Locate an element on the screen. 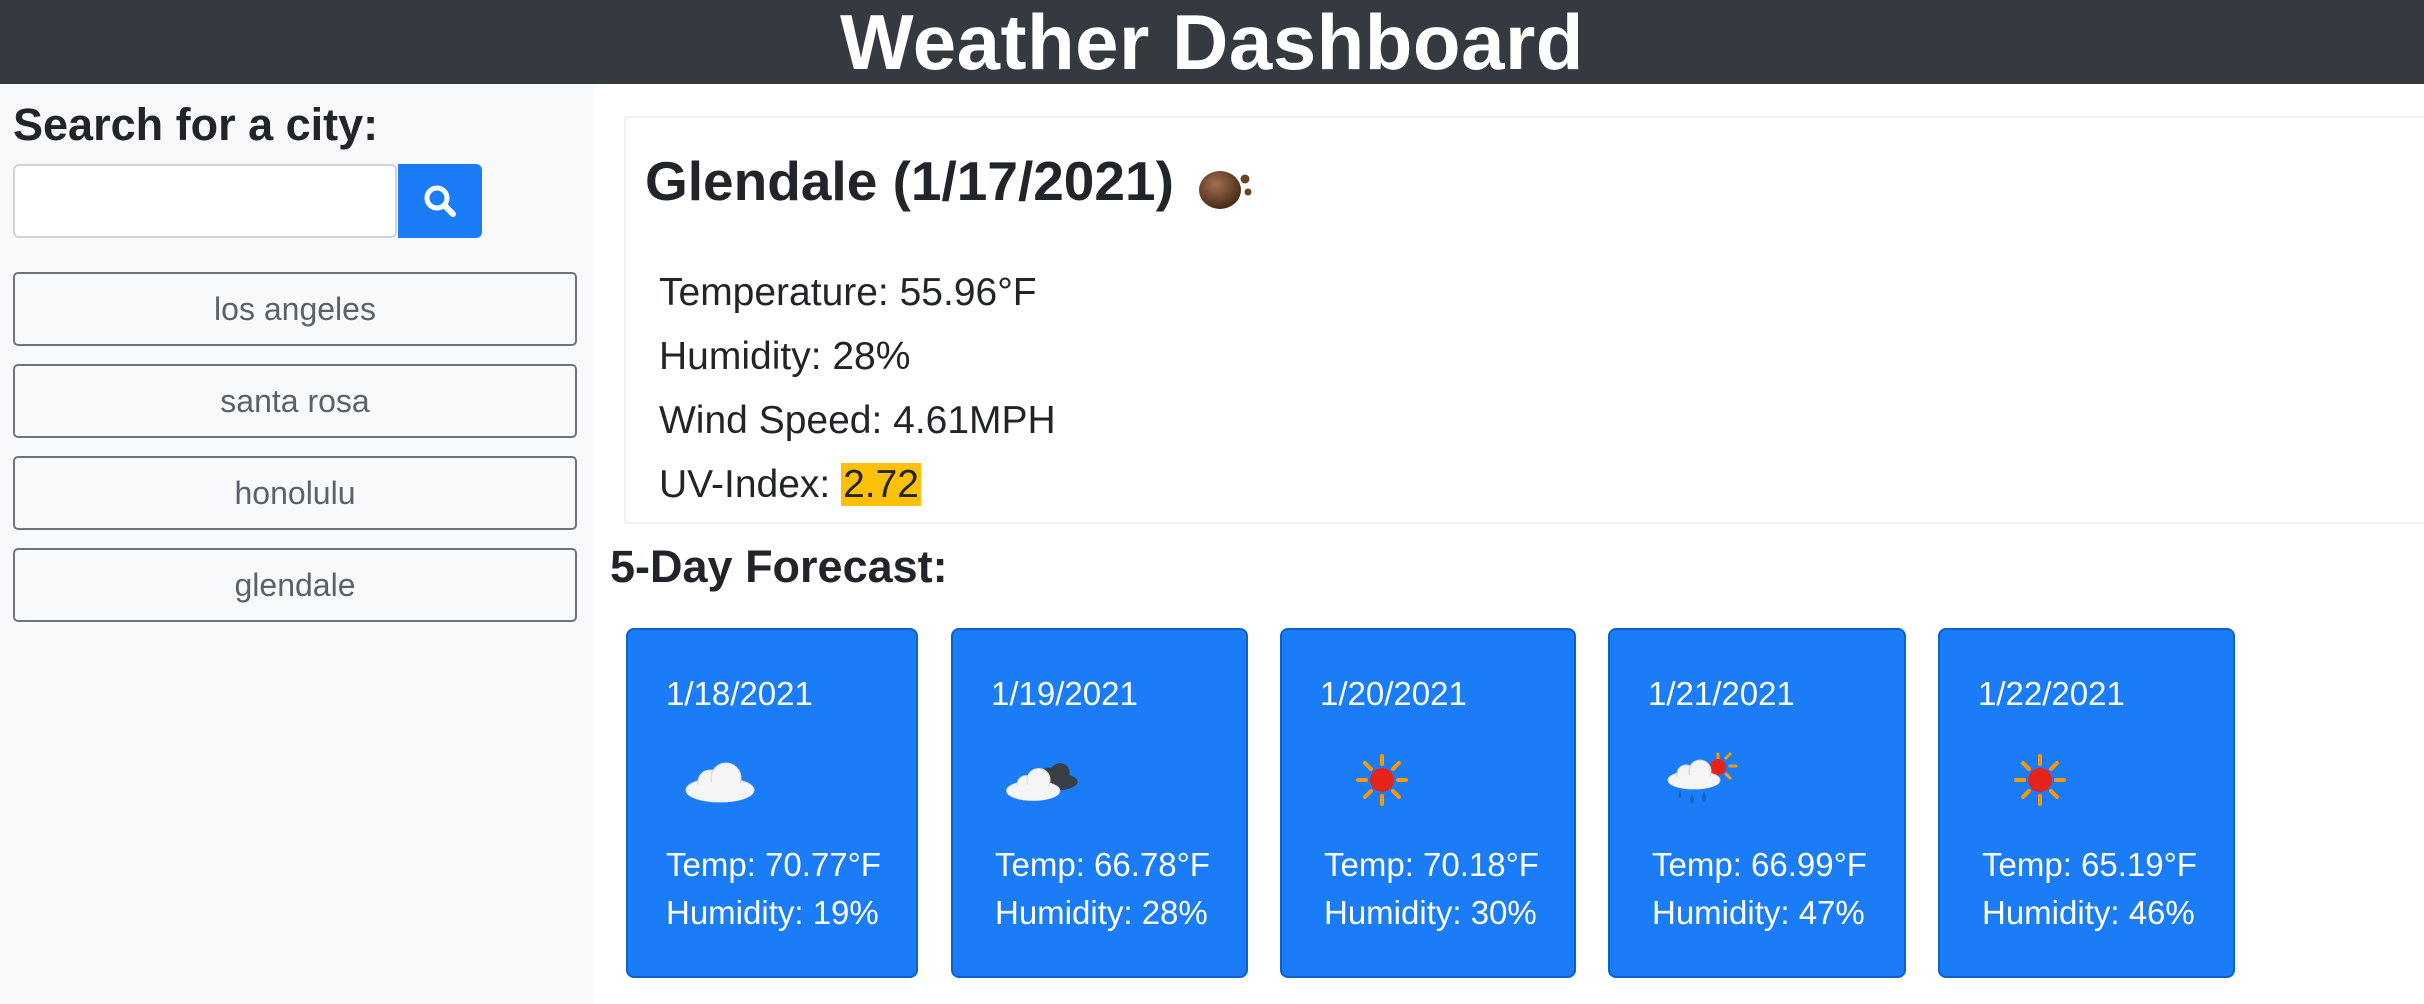 The image size is (2424, 1004). forecast-temp: Temp: 65.19°F is located at coordinates (2089, 864).